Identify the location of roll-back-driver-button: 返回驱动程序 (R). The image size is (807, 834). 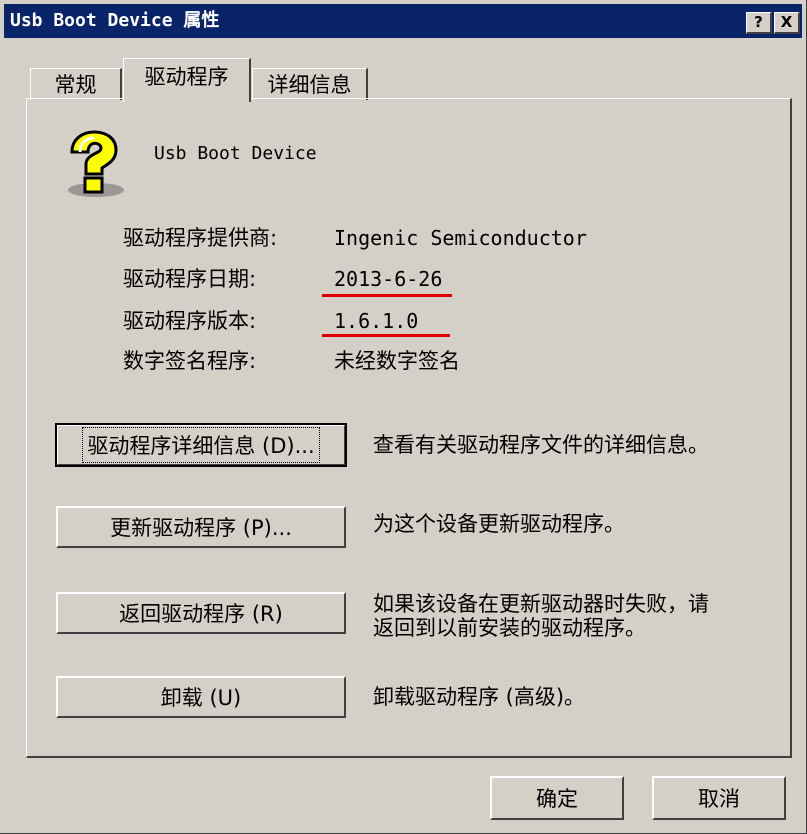
(201, 613).